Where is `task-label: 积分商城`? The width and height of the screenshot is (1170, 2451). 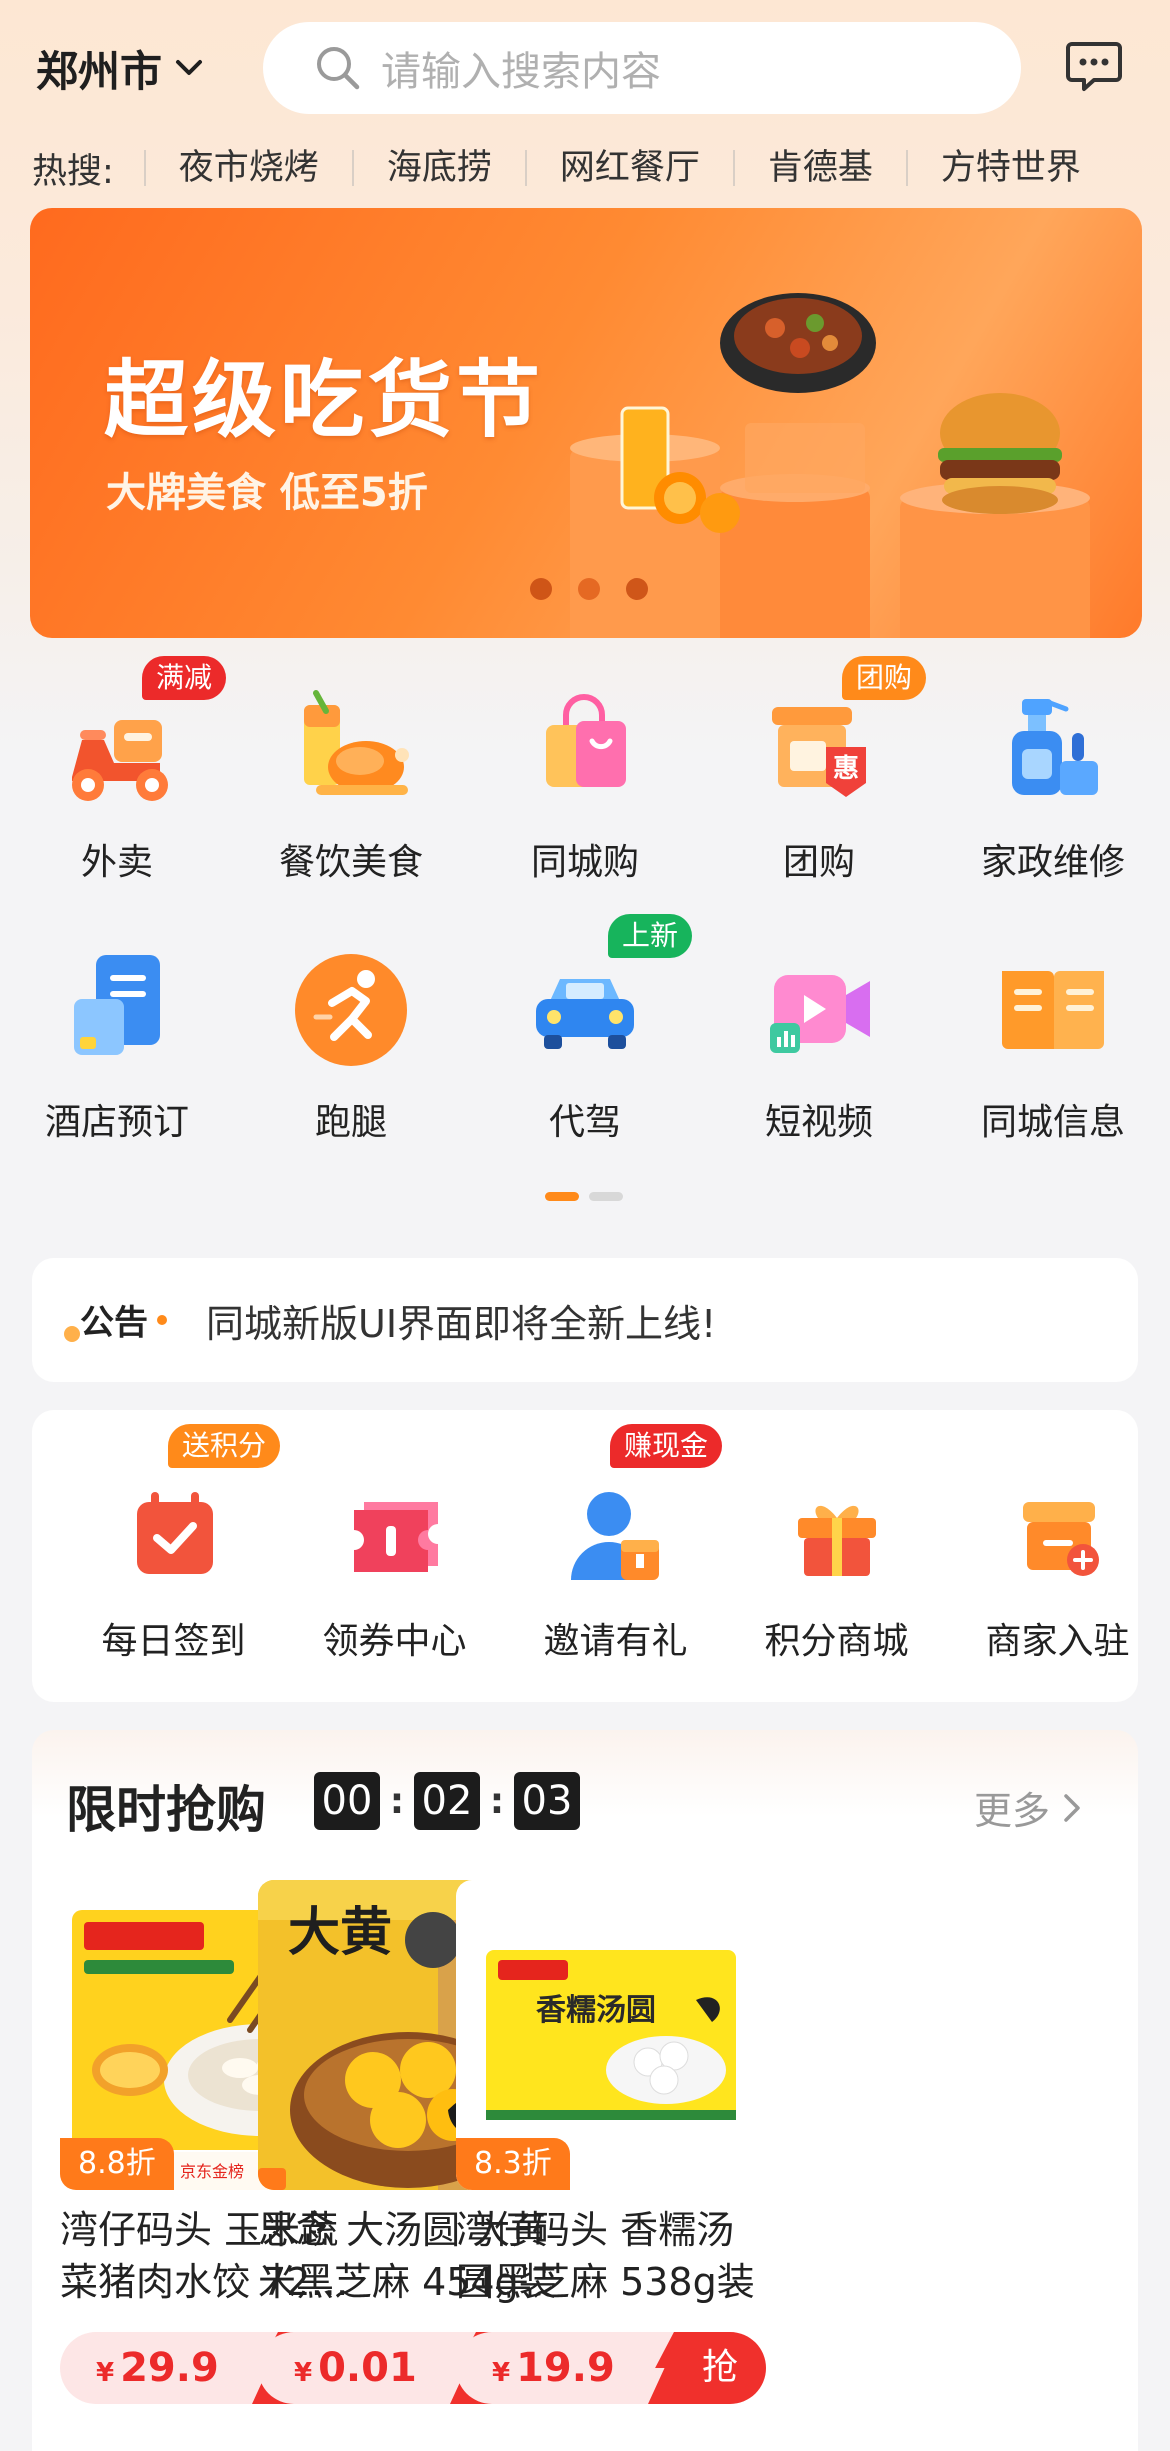
task-label: 积分商城 is located at coordinates (836, 1641).